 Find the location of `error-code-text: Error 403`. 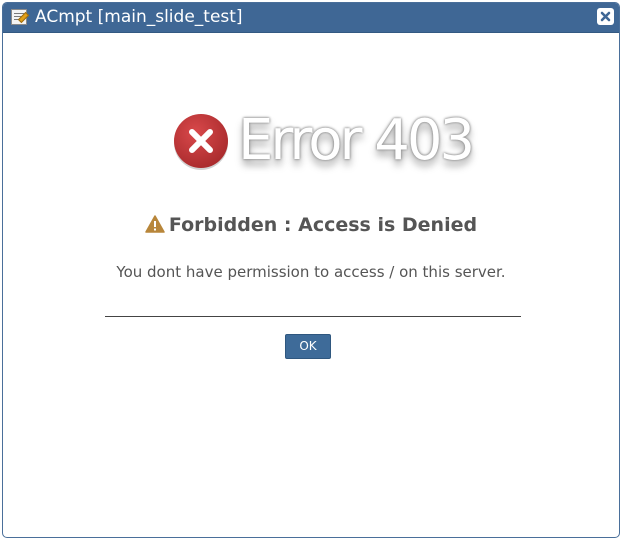

error-code-text: Error 403 is located at coordinates (356, 140).